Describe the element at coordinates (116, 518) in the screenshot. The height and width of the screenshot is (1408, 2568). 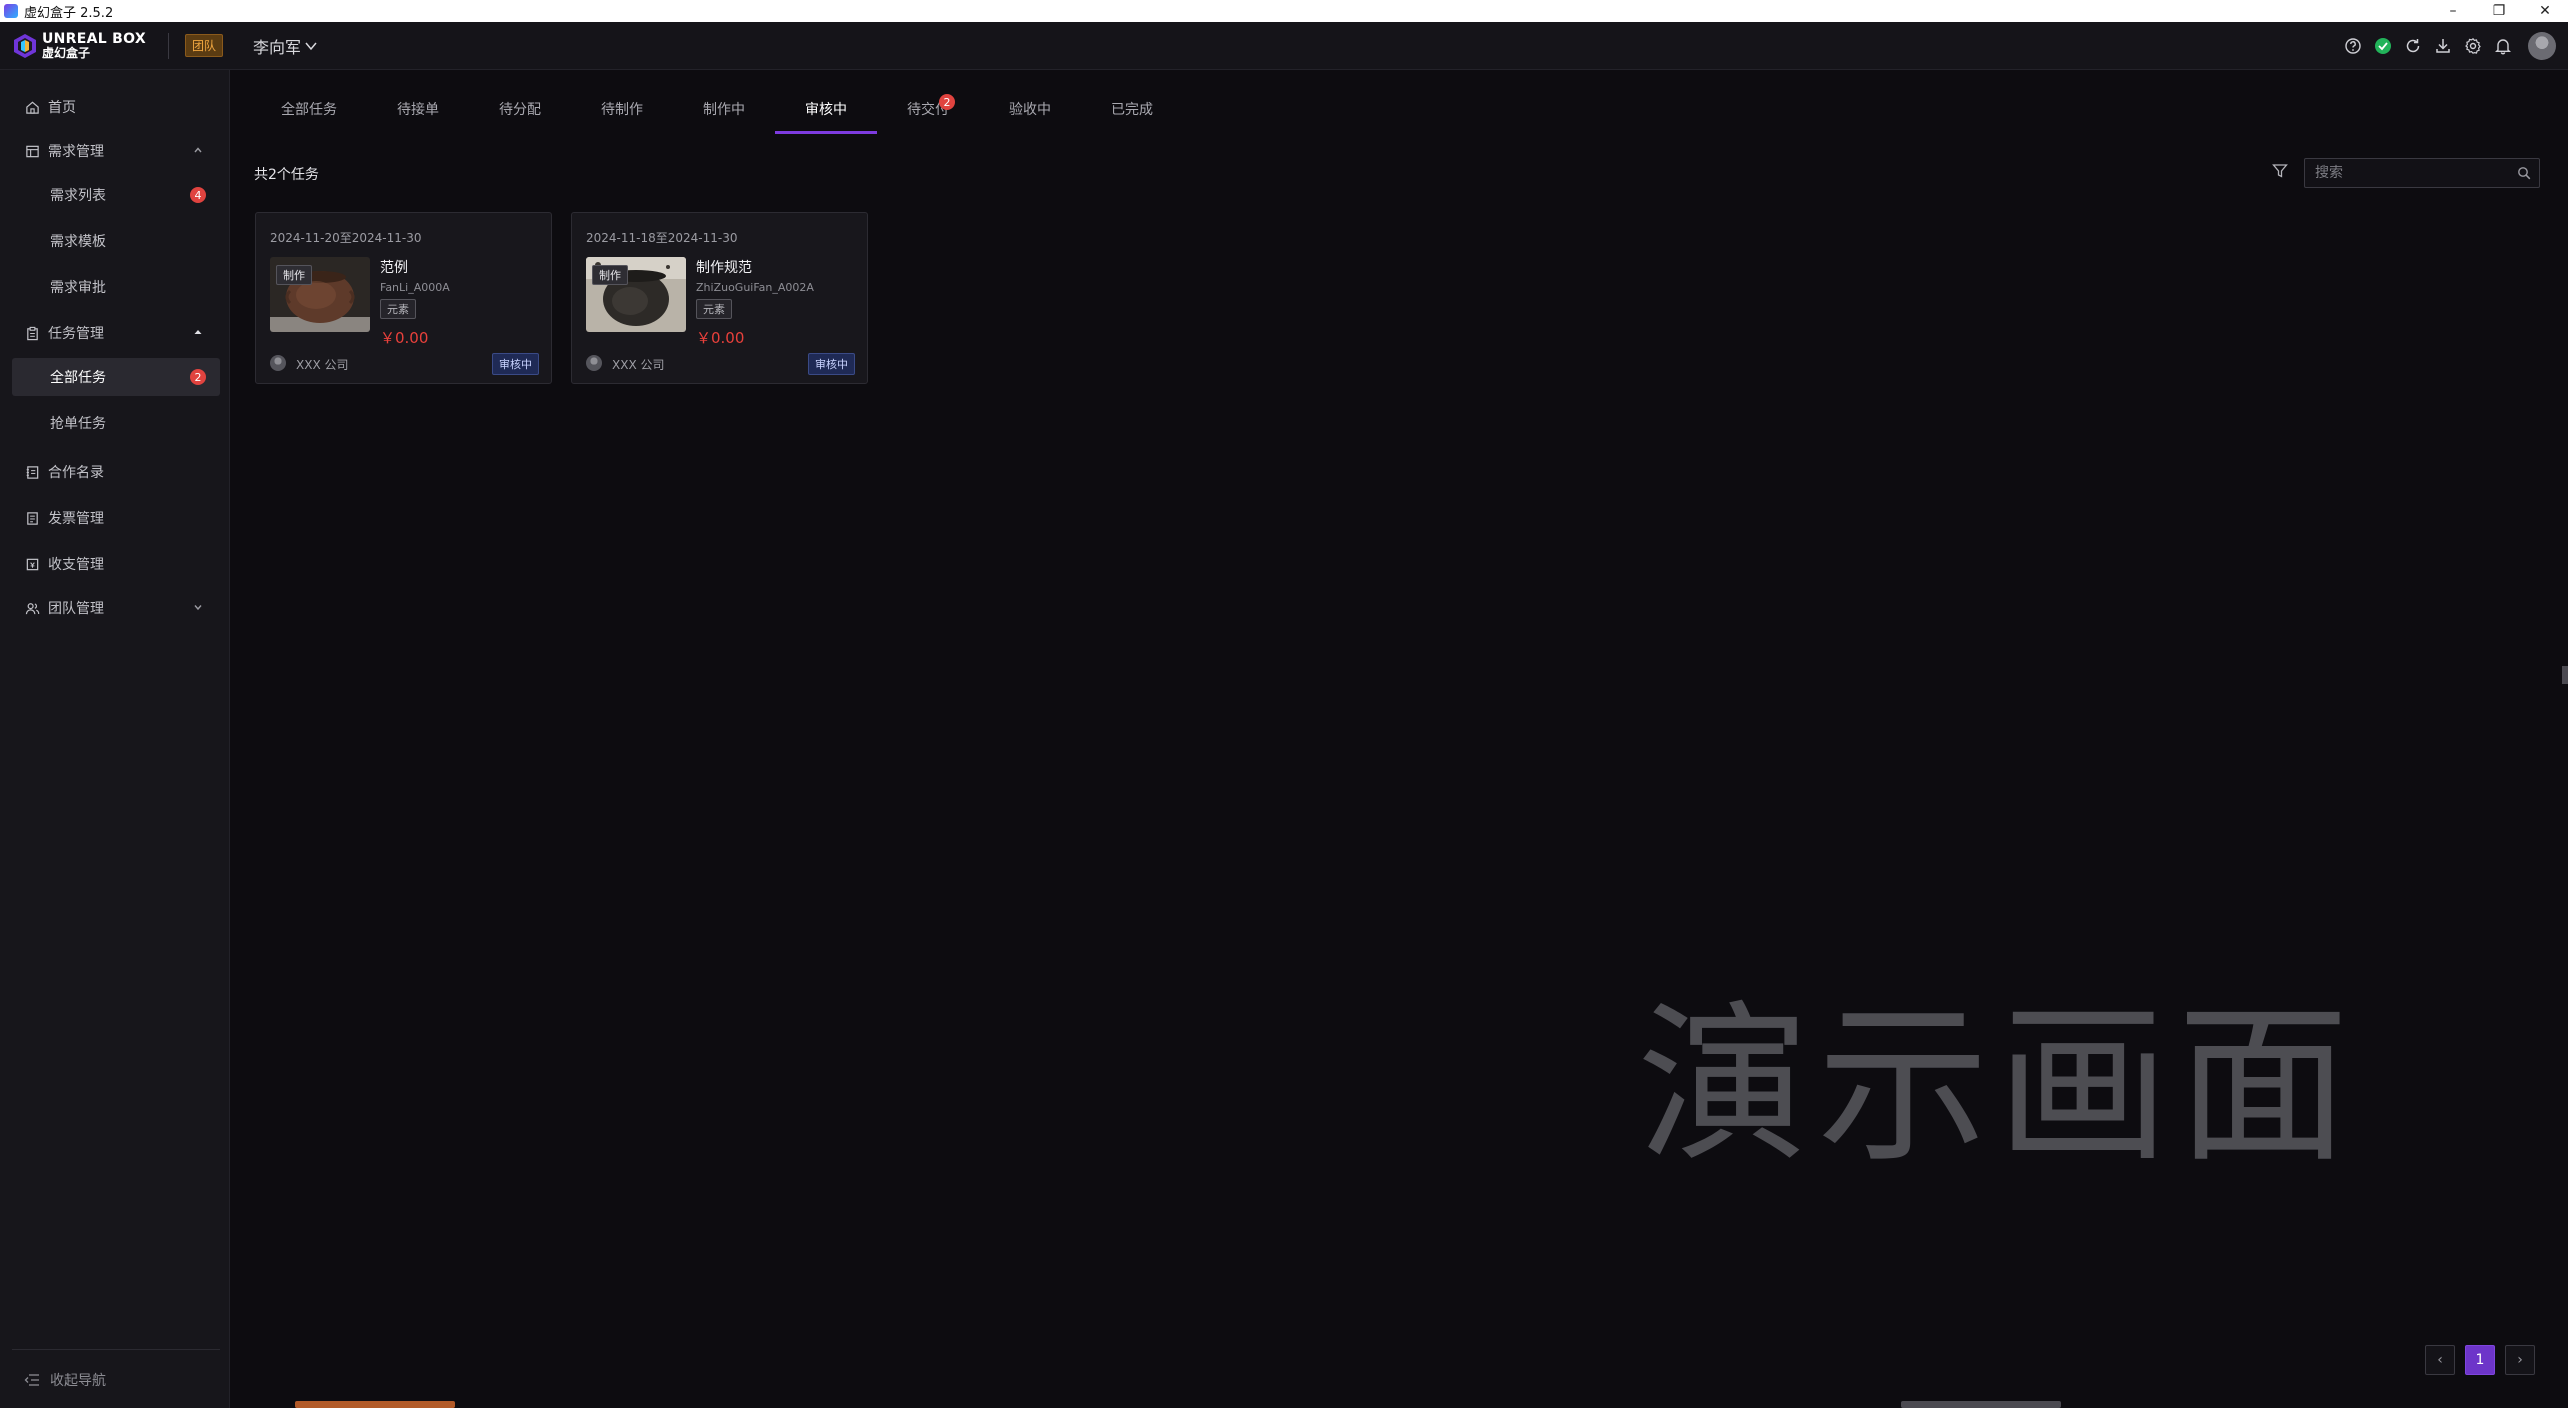
I see `sidebar-item-invoice: 发票管理` at that location.